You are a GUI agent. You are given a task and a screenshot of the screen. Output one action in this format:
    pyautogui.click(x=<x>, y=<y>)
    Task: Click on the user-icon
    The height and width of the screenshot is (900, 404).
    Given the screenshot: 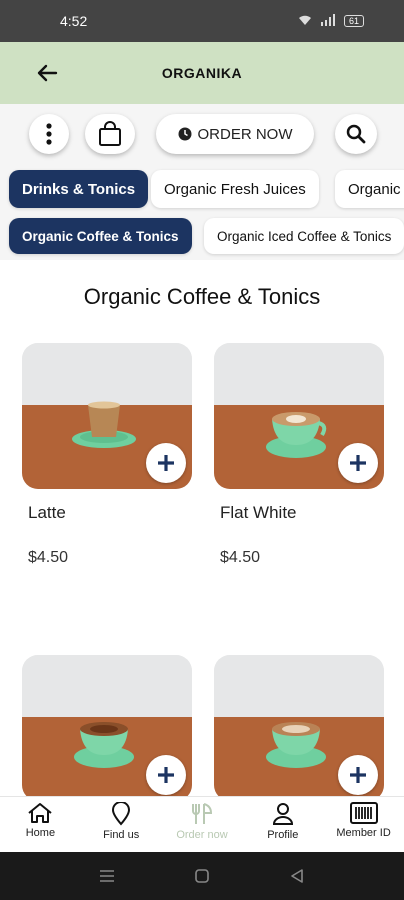 What is the action you would take?
    pyautogui.click(x=282, y=814)
    